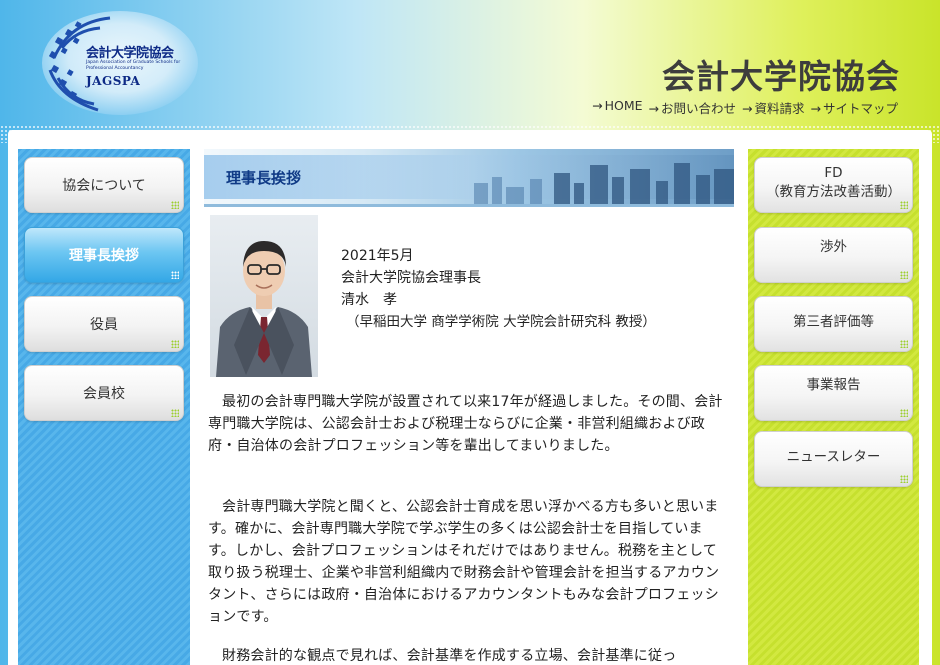  I want to click on sidebar-item-about: 協会について, so click(104, 185).